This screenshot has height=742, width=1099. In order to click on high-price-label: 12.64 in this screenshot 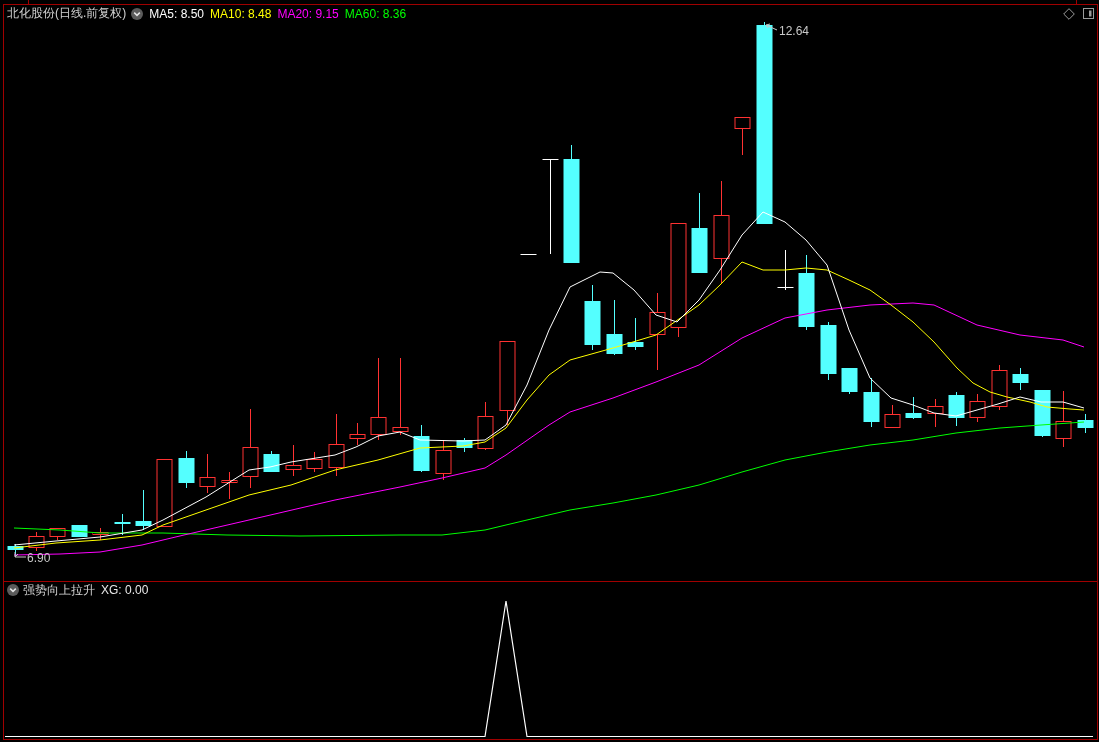, I will do `click(794, 31)`.